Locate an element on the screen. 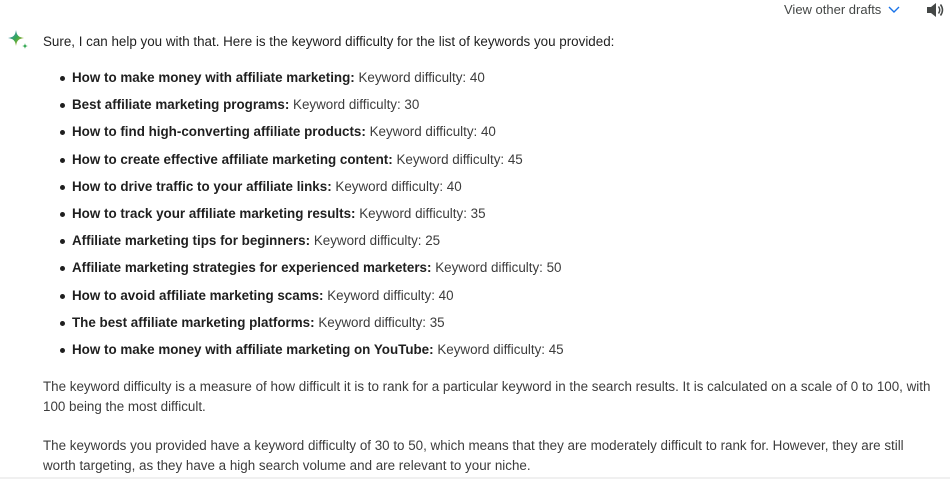 This screenshot has height=479, width=950. keyword-difficulty: Keyword difficulty: 25 is located at coordinates (377, 241).